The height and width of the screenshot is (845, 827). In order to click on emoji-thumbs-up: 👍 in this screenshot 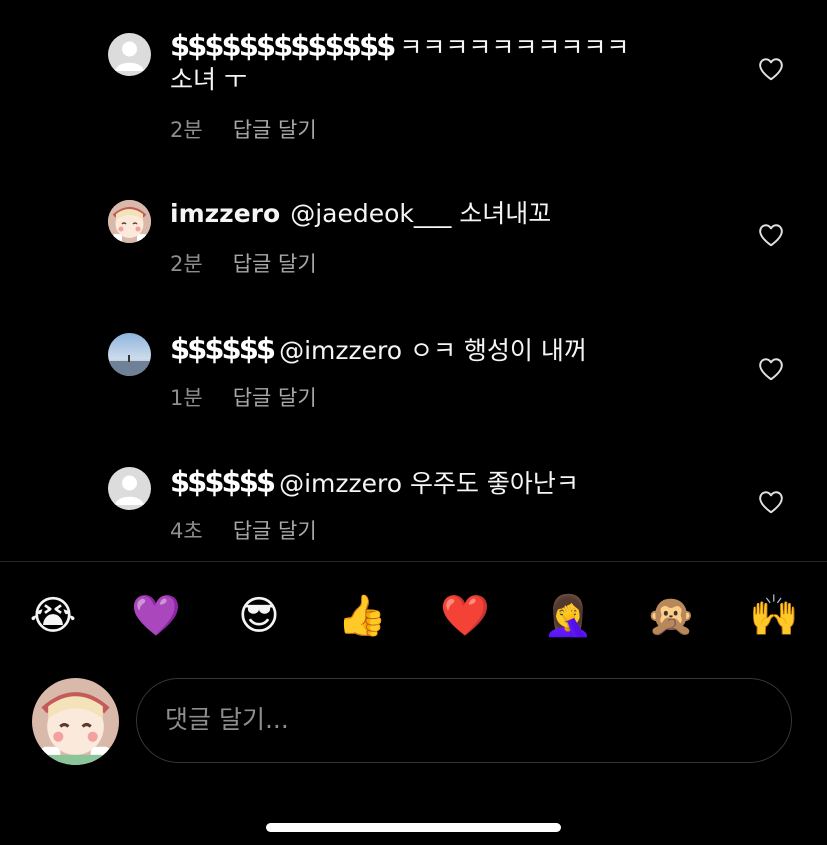, I will do `click(362, 616)`.